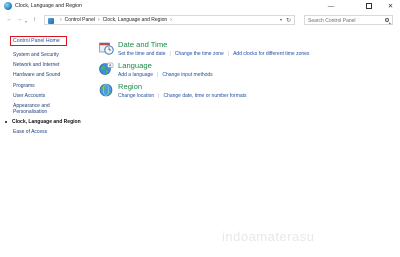 The image size is (400, 257). I want to click on sidebar-item-hardware-sound: Hardware and Sound, so click(36, 75).